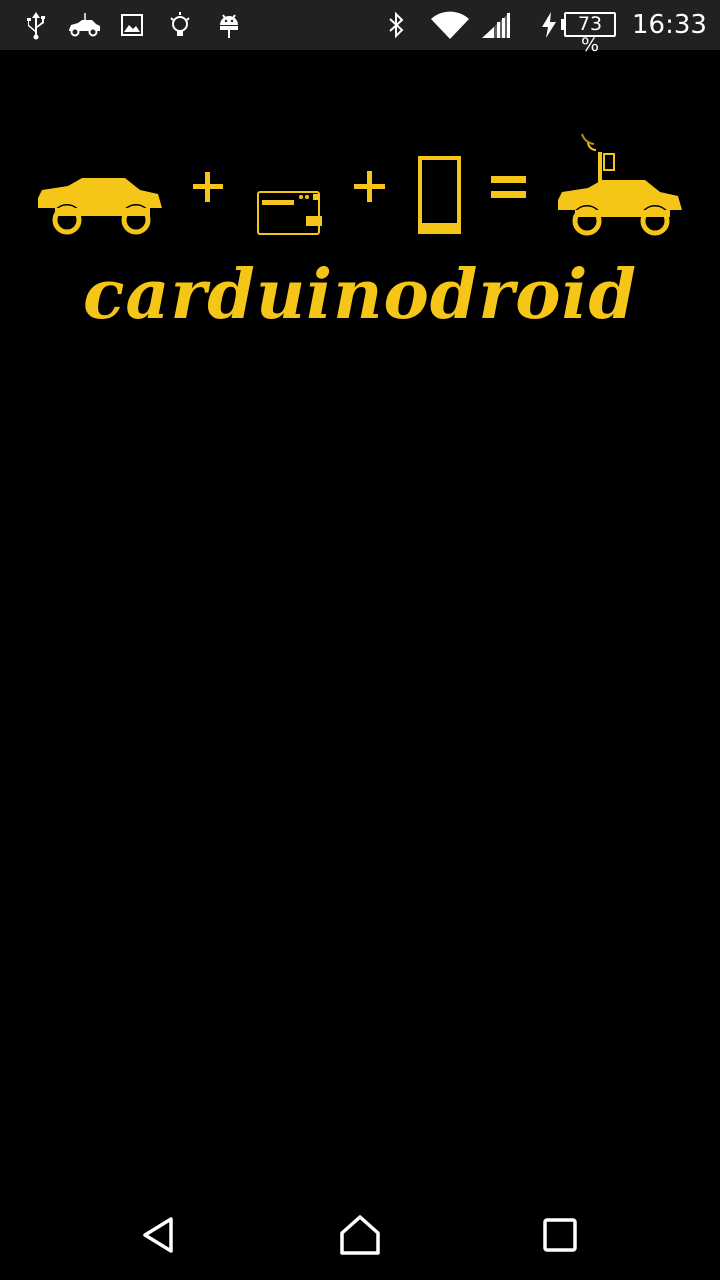  I want to click on android-icon, so click(229, 25).